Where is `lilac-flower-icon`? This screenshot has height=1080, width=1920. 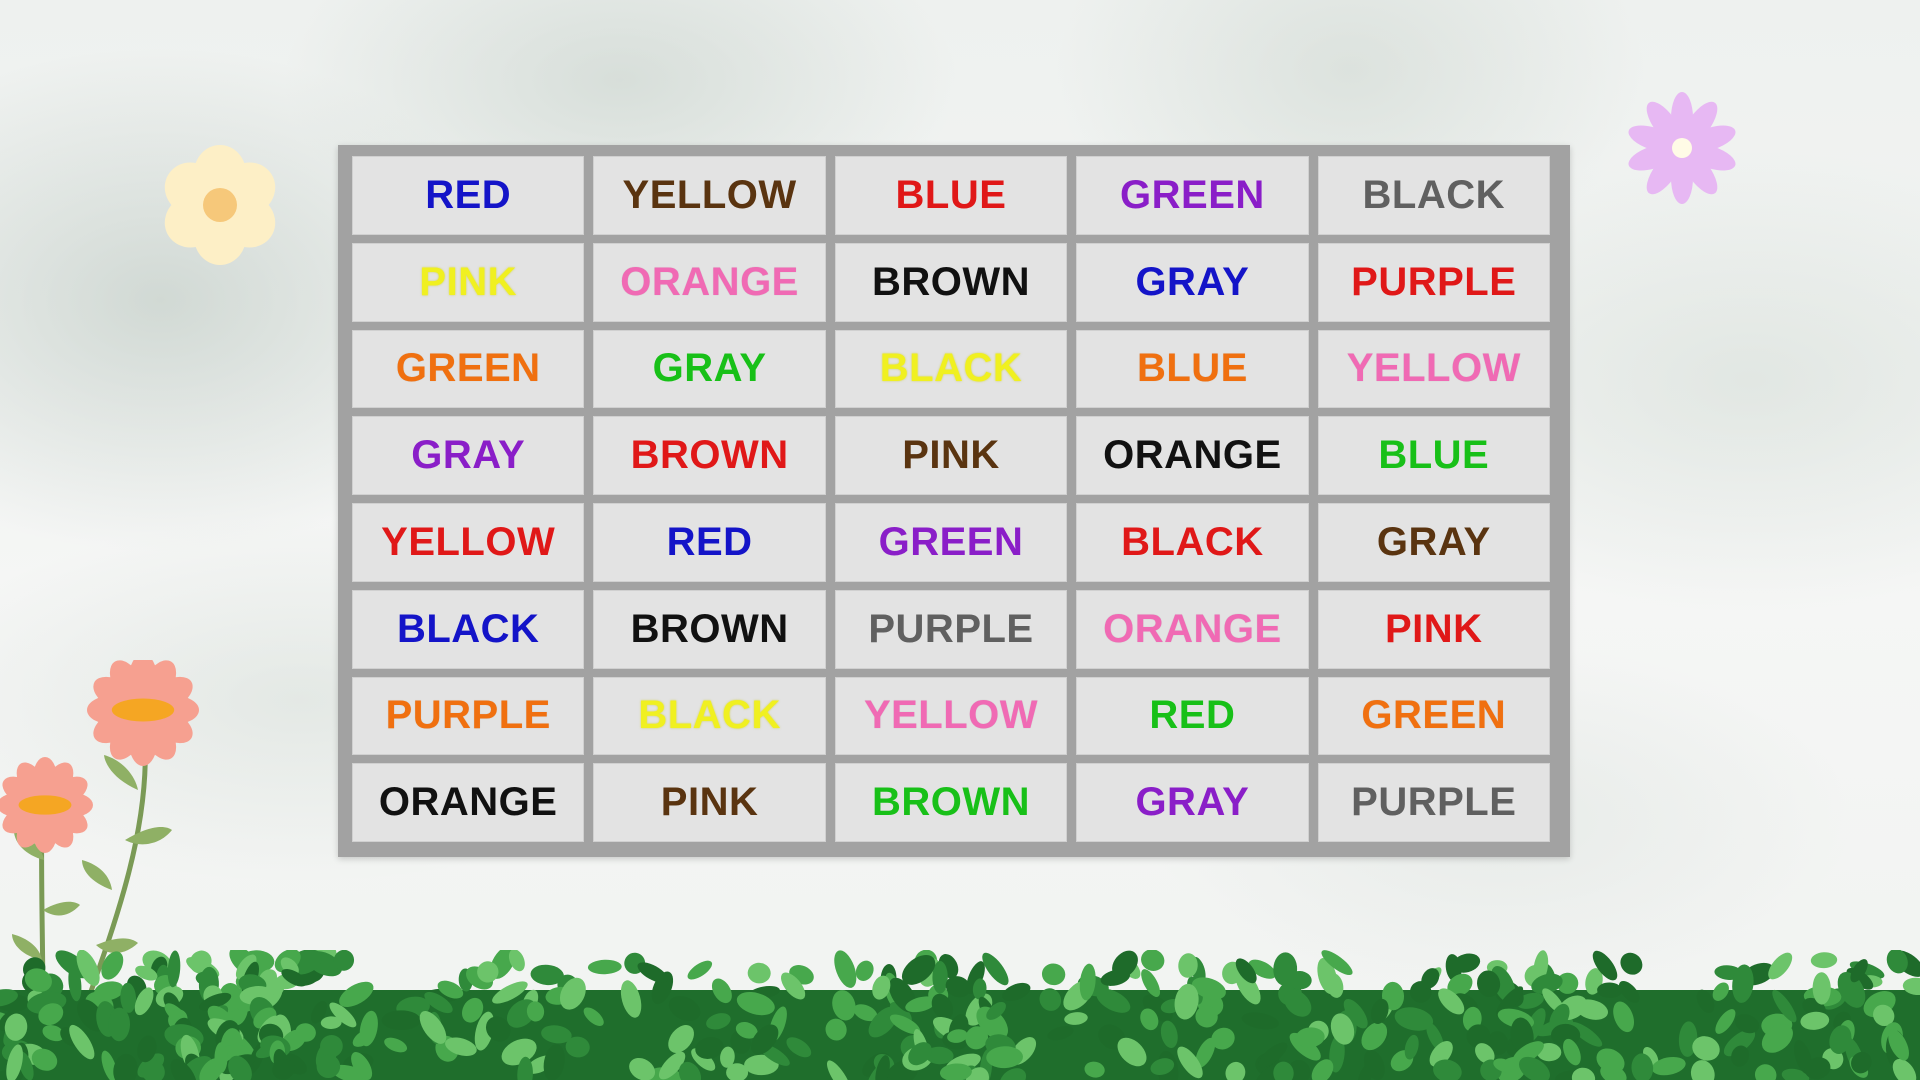 lilac-flower-icon is located at coordinates (1682, 148).